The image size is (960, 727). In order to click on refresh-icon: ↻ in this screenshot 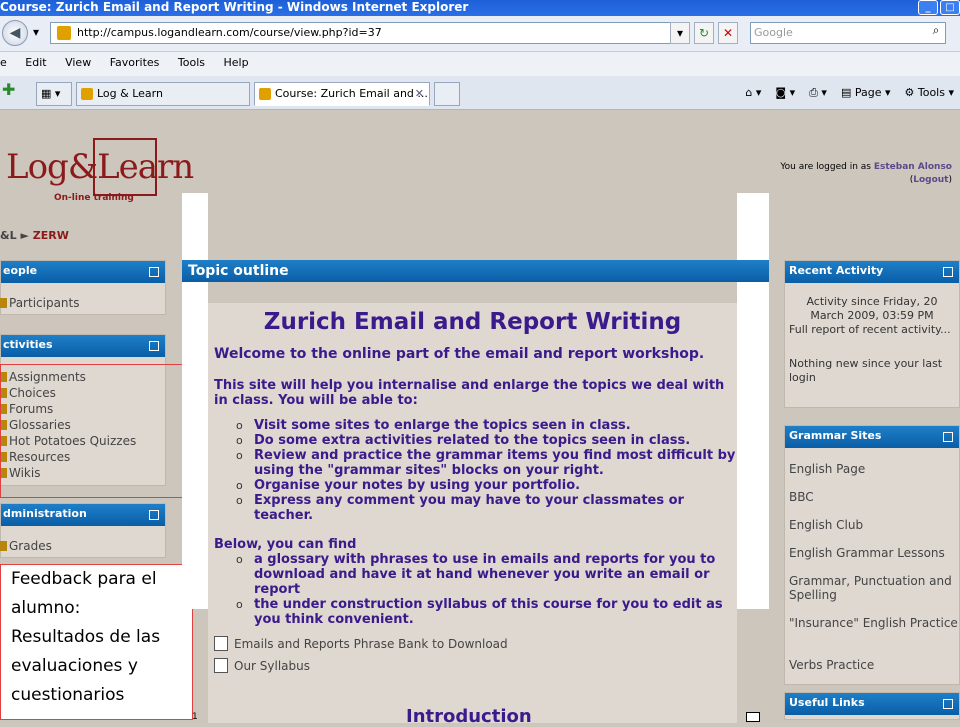, I will do `click(704, 33)`.